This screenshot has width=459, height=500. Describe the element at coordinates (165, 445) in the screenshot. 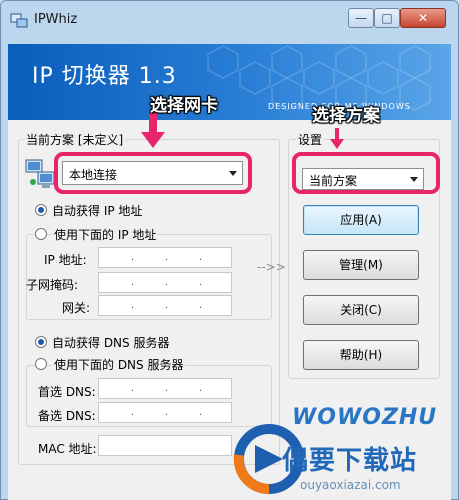

I see `mac-address-input` at that location.